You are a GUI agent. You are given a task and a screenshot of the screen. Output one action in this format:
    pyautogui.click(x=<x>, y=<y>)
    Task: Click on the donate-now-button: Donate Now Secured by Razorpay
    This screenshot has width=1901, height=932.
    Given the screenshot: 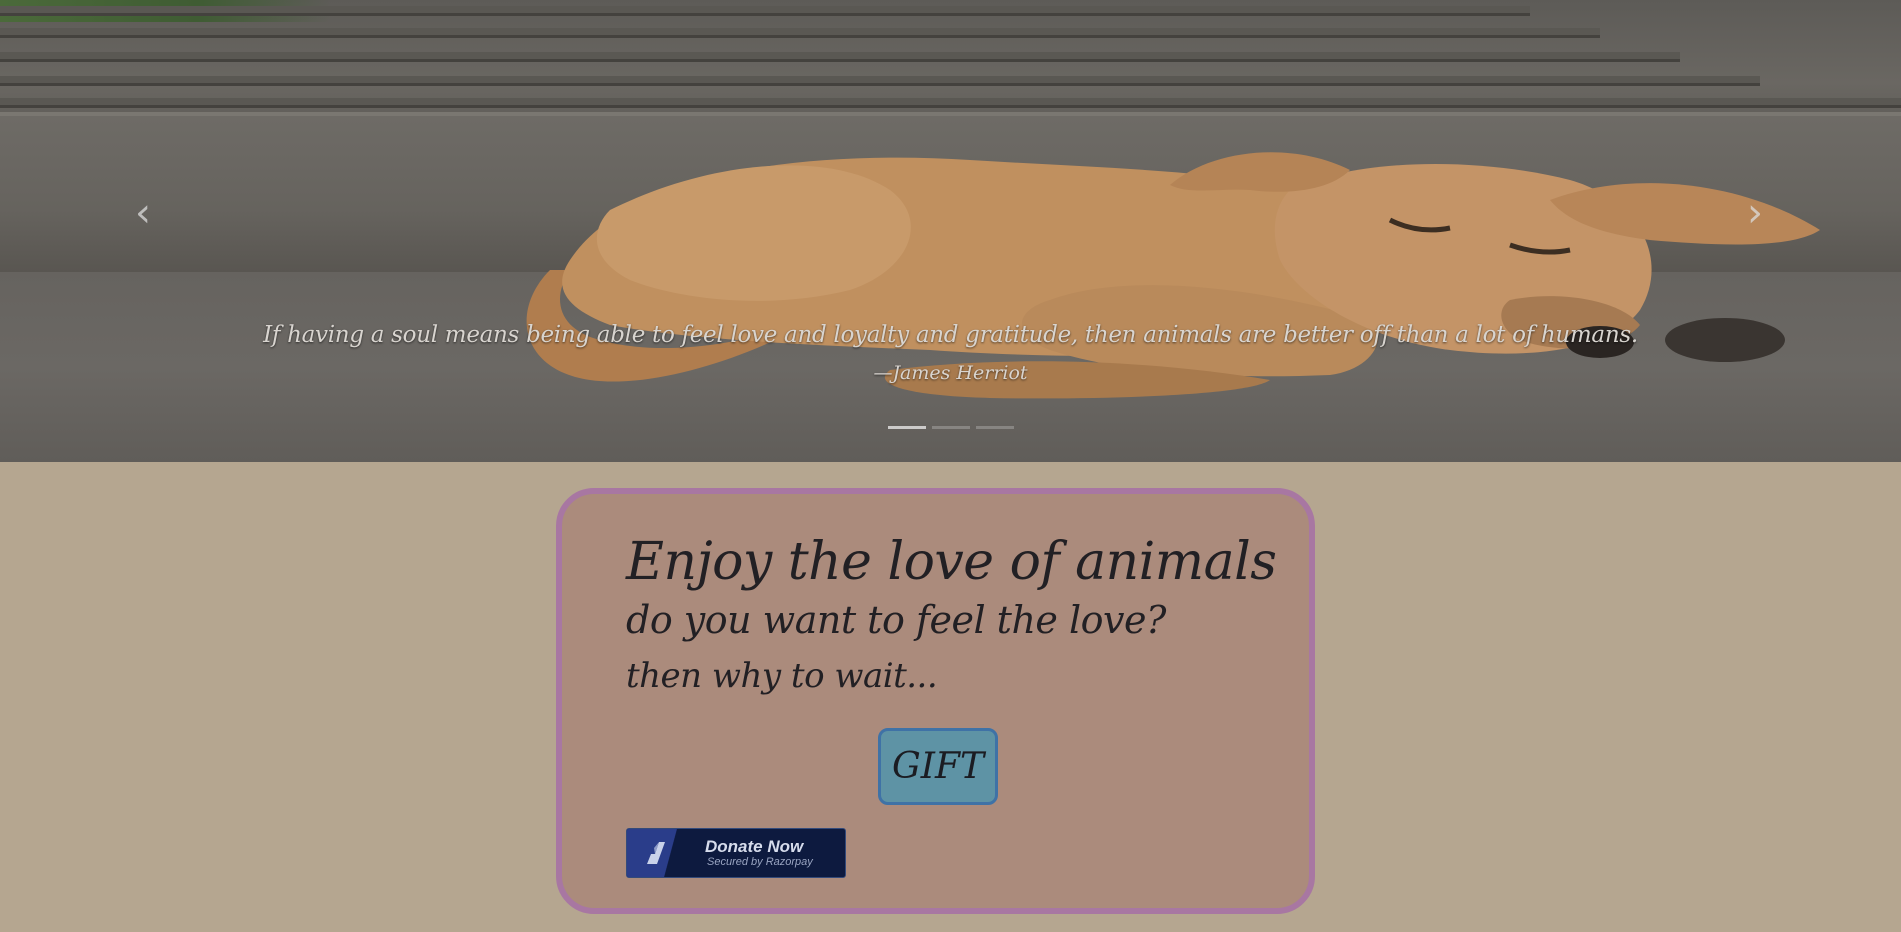 What is the action you would take?
    pyautogui.click(x=736, y=853)
    